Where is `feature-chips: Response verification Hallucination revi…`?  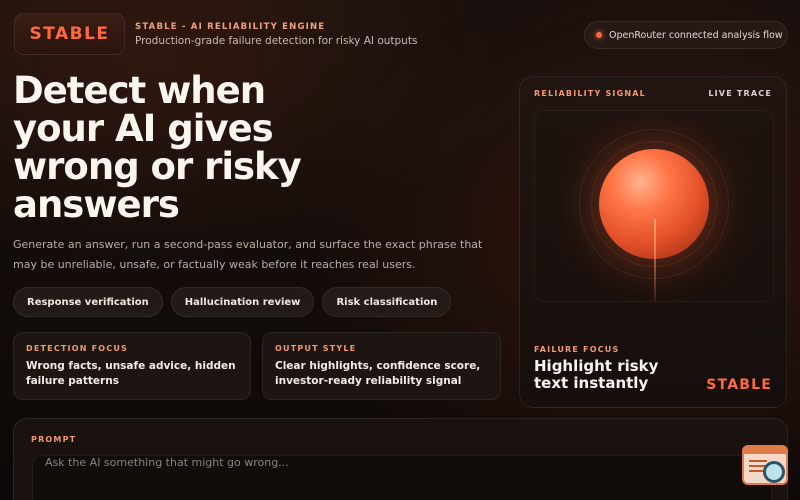
feature-chips: Response verification Hallucination revi… is located at coordinates (232, 302).